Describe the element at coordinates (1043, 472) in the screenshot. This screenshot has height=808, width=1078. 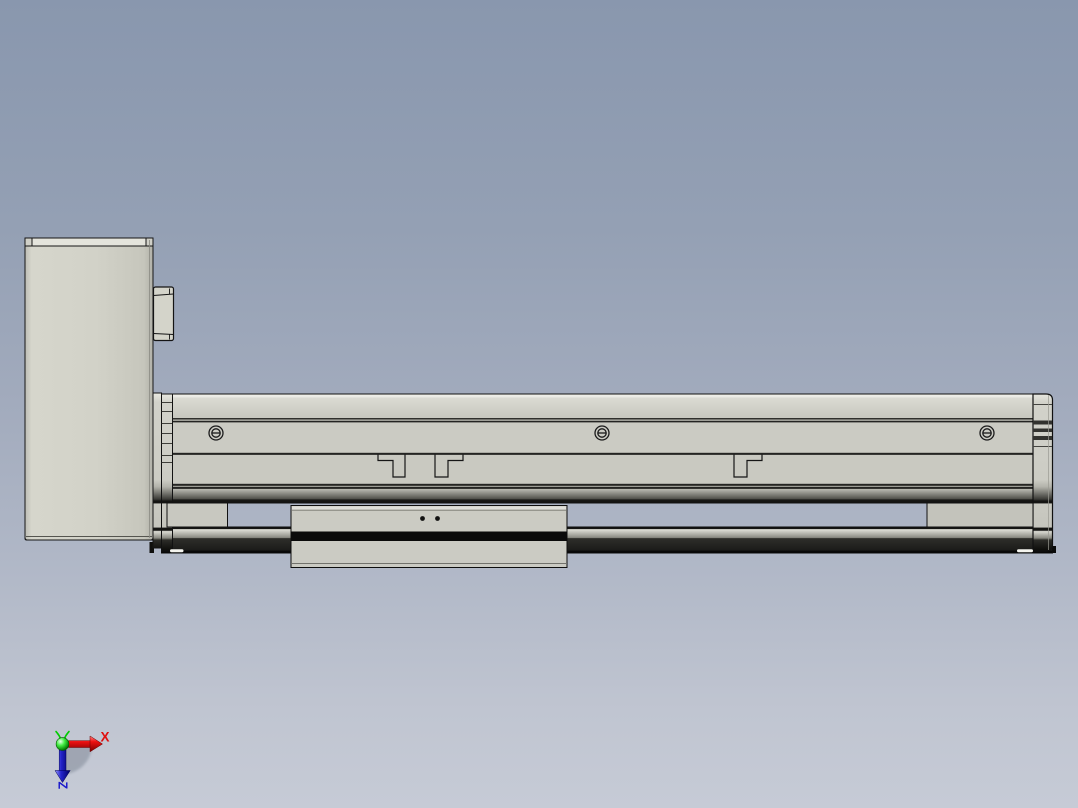
I see `right-end-cap` at that location.